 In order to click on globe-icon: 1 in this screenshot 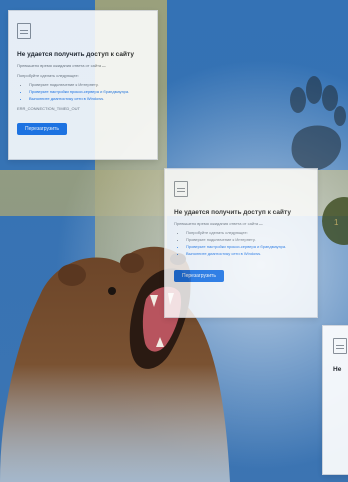, I will do `click(335, 221)`.